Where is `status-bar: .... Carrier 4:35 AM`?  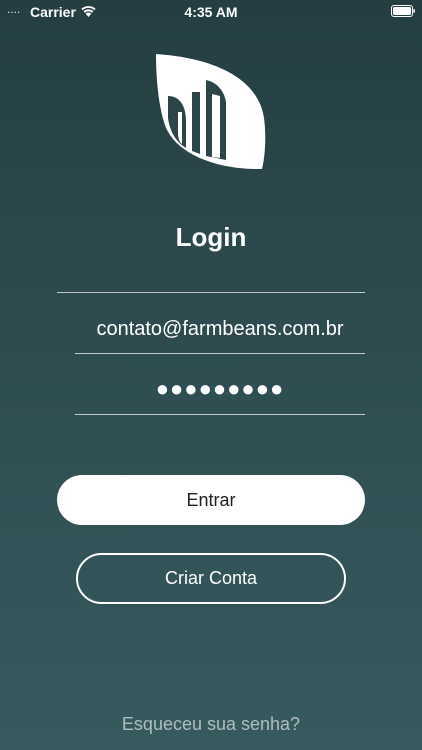 status-bar: .... Carrier 4:35 AM is located at coordinates (211, 12).